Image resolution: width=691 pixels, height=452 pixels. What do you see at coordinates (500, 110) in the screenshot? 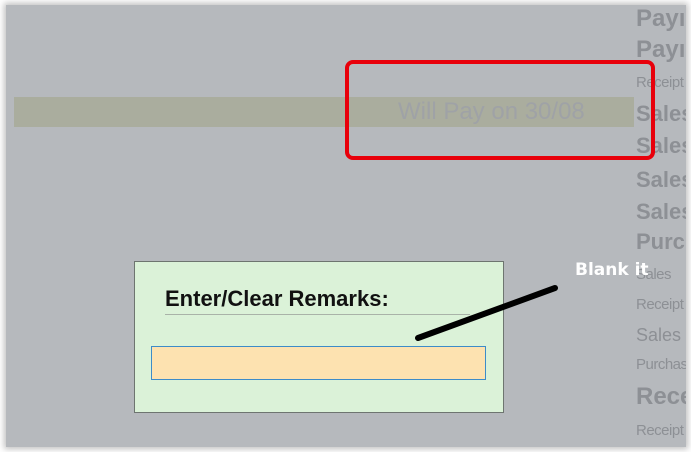
I see `annotation-highlight-box` at bounding box center [500, 110].